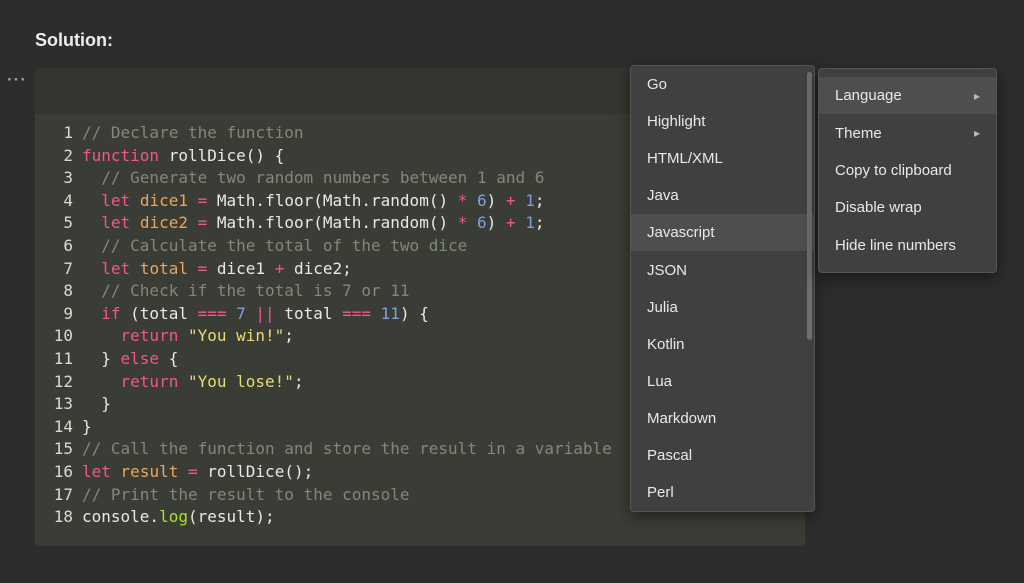 This screenshot has width=1024, height=583. What do you see at coordinates (240, 381) in the screenshot?
I see `code-token: "You lose!"` at bounding box center [240, 381].